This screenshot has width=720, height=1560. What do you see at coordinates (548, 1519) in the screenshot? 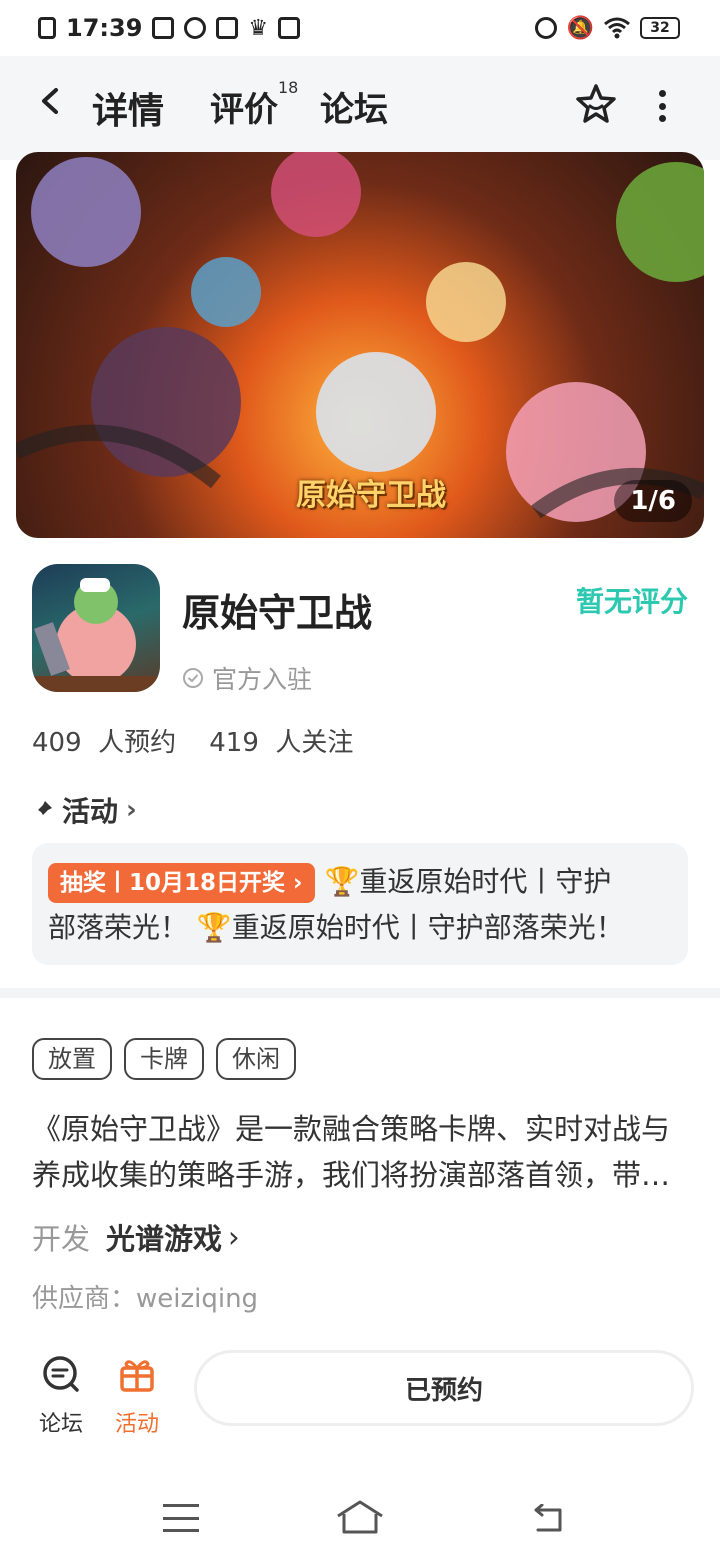
I see `back-nav-icon` at bounding box center [548, 1519].